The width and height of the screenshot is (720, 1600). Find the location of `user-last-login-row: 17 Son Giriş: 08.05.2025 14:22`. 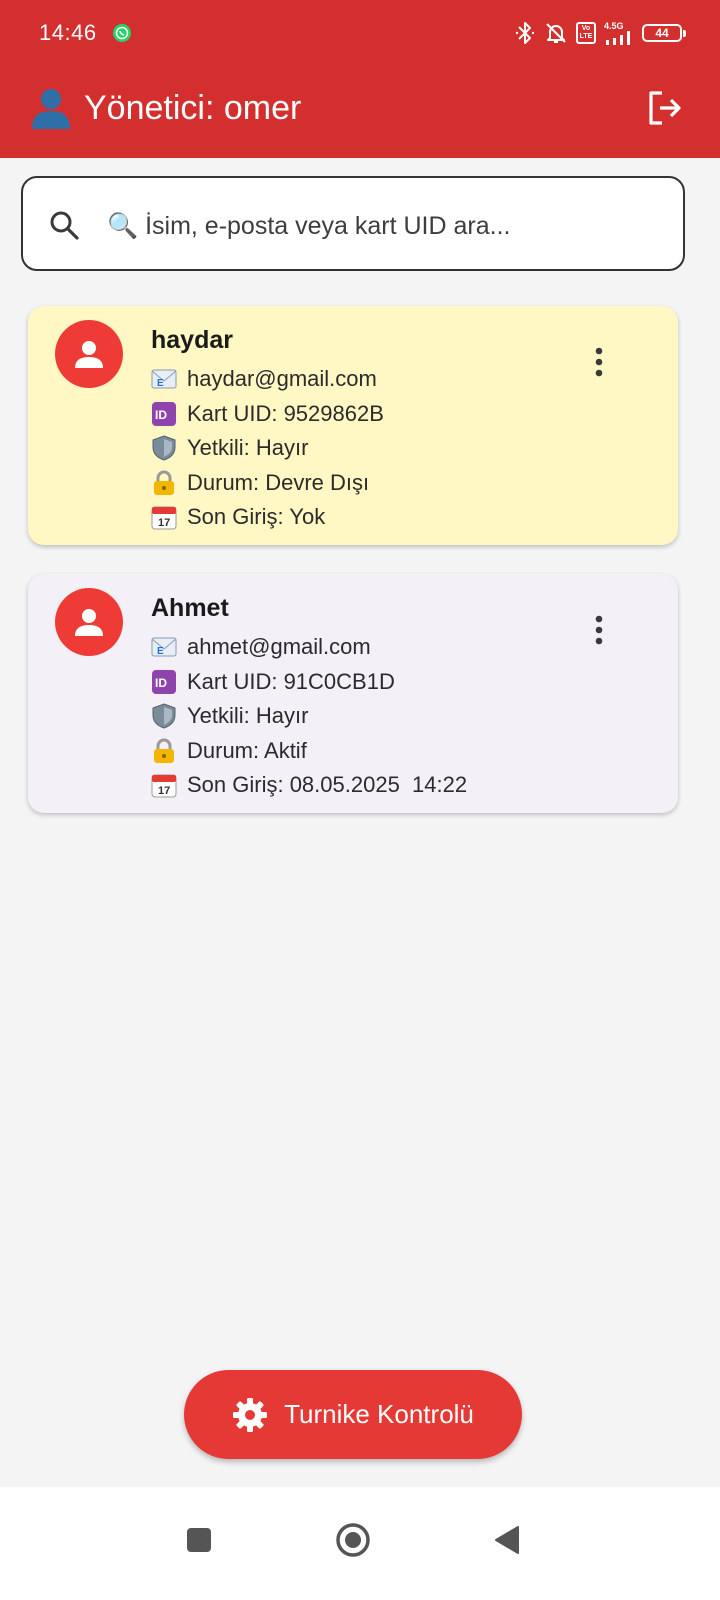

user-last-login-row: 17 Son Giriş: 08.05.2025 14:22 is located at coordinates (374, 785).